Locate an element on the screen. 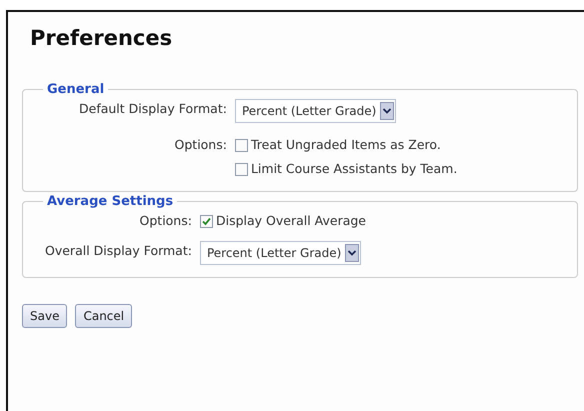  checkbox-label: Treat Ungraded Items as Zero. is located at coordinates (345, 145).